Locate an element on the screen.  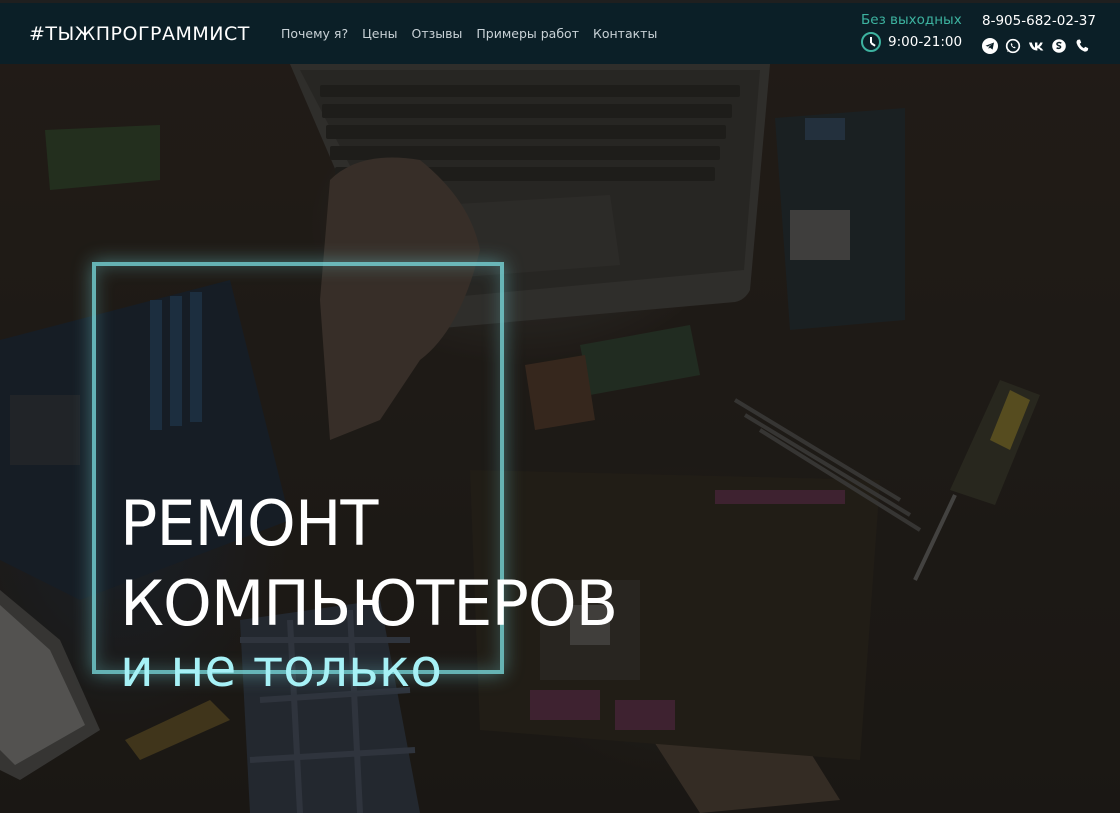
social-links is located at coordinates (1039, 46).